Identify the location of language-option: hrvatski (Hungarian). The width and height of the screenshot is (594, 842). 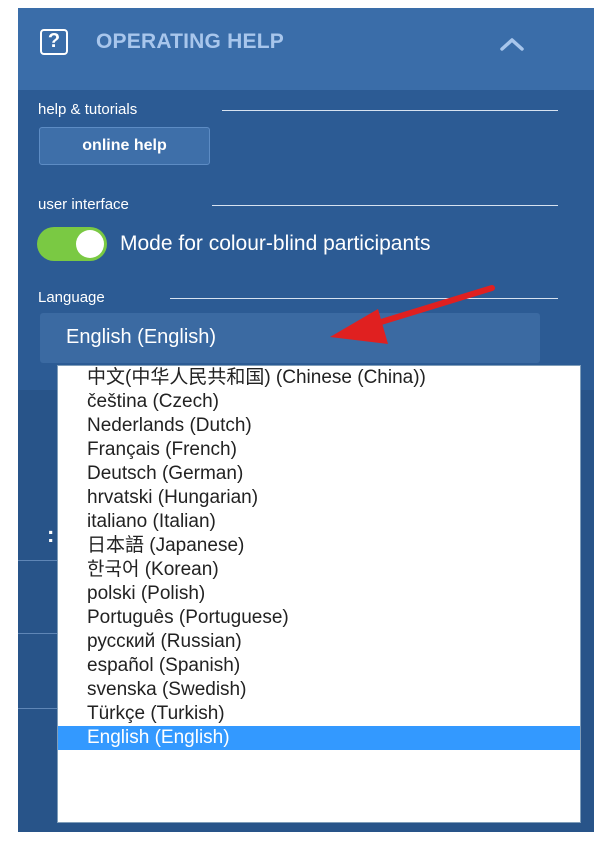
(319, 498).